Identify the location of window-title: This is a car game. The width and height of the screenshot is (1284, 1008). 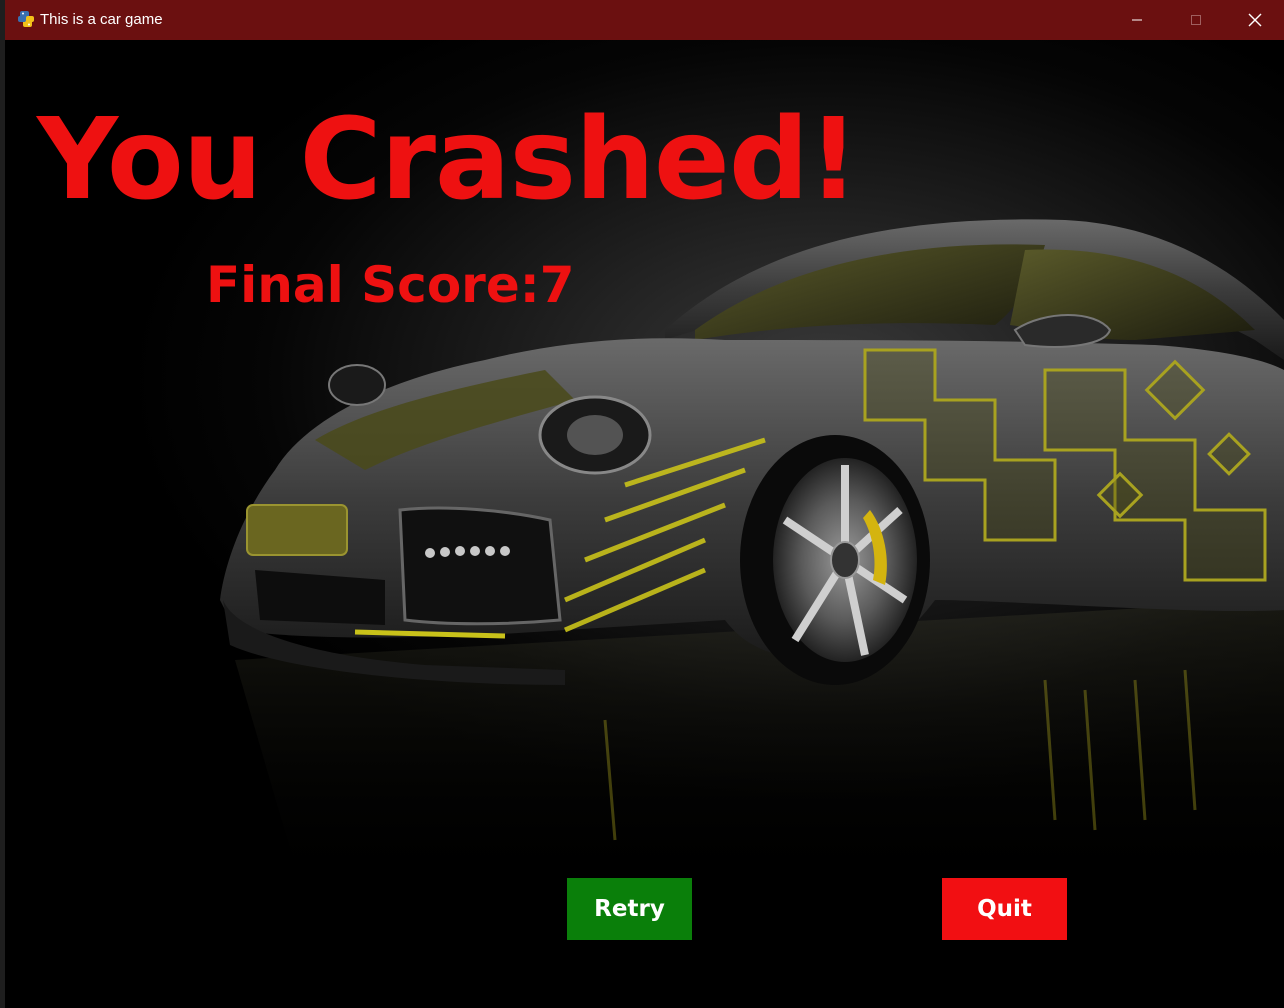
(101, 19).